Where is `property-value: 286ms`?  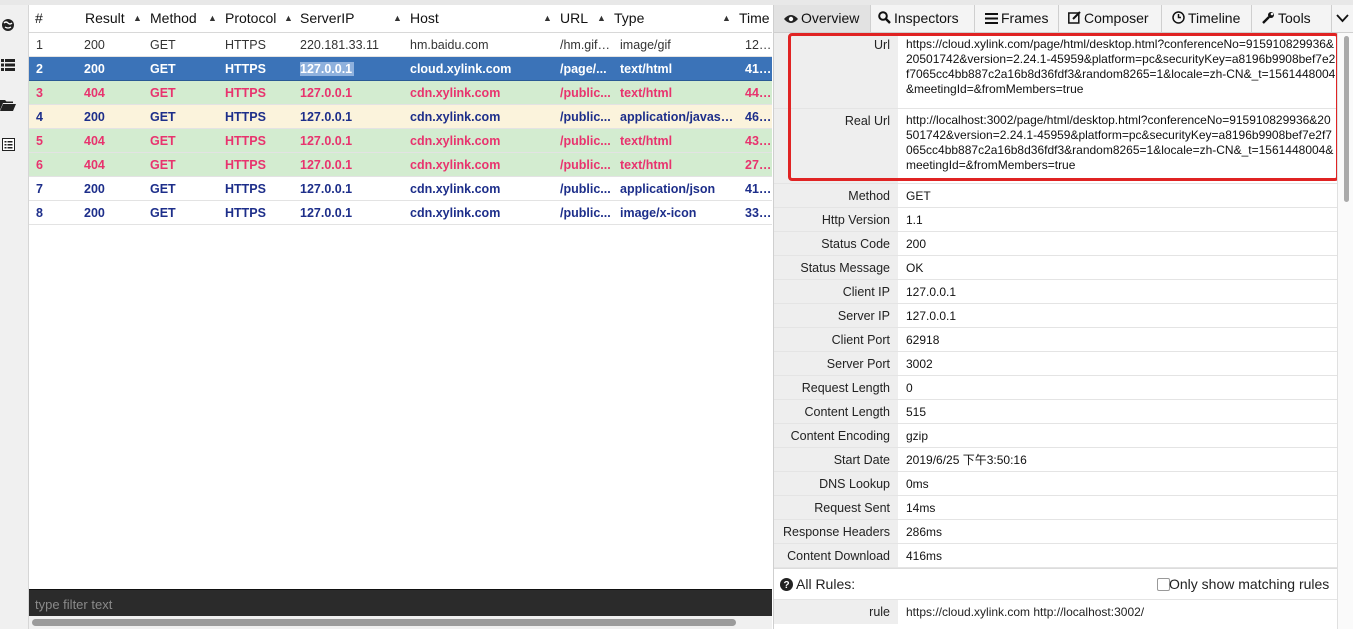
property-value: 286ms is located at coordinates (1117, 532).